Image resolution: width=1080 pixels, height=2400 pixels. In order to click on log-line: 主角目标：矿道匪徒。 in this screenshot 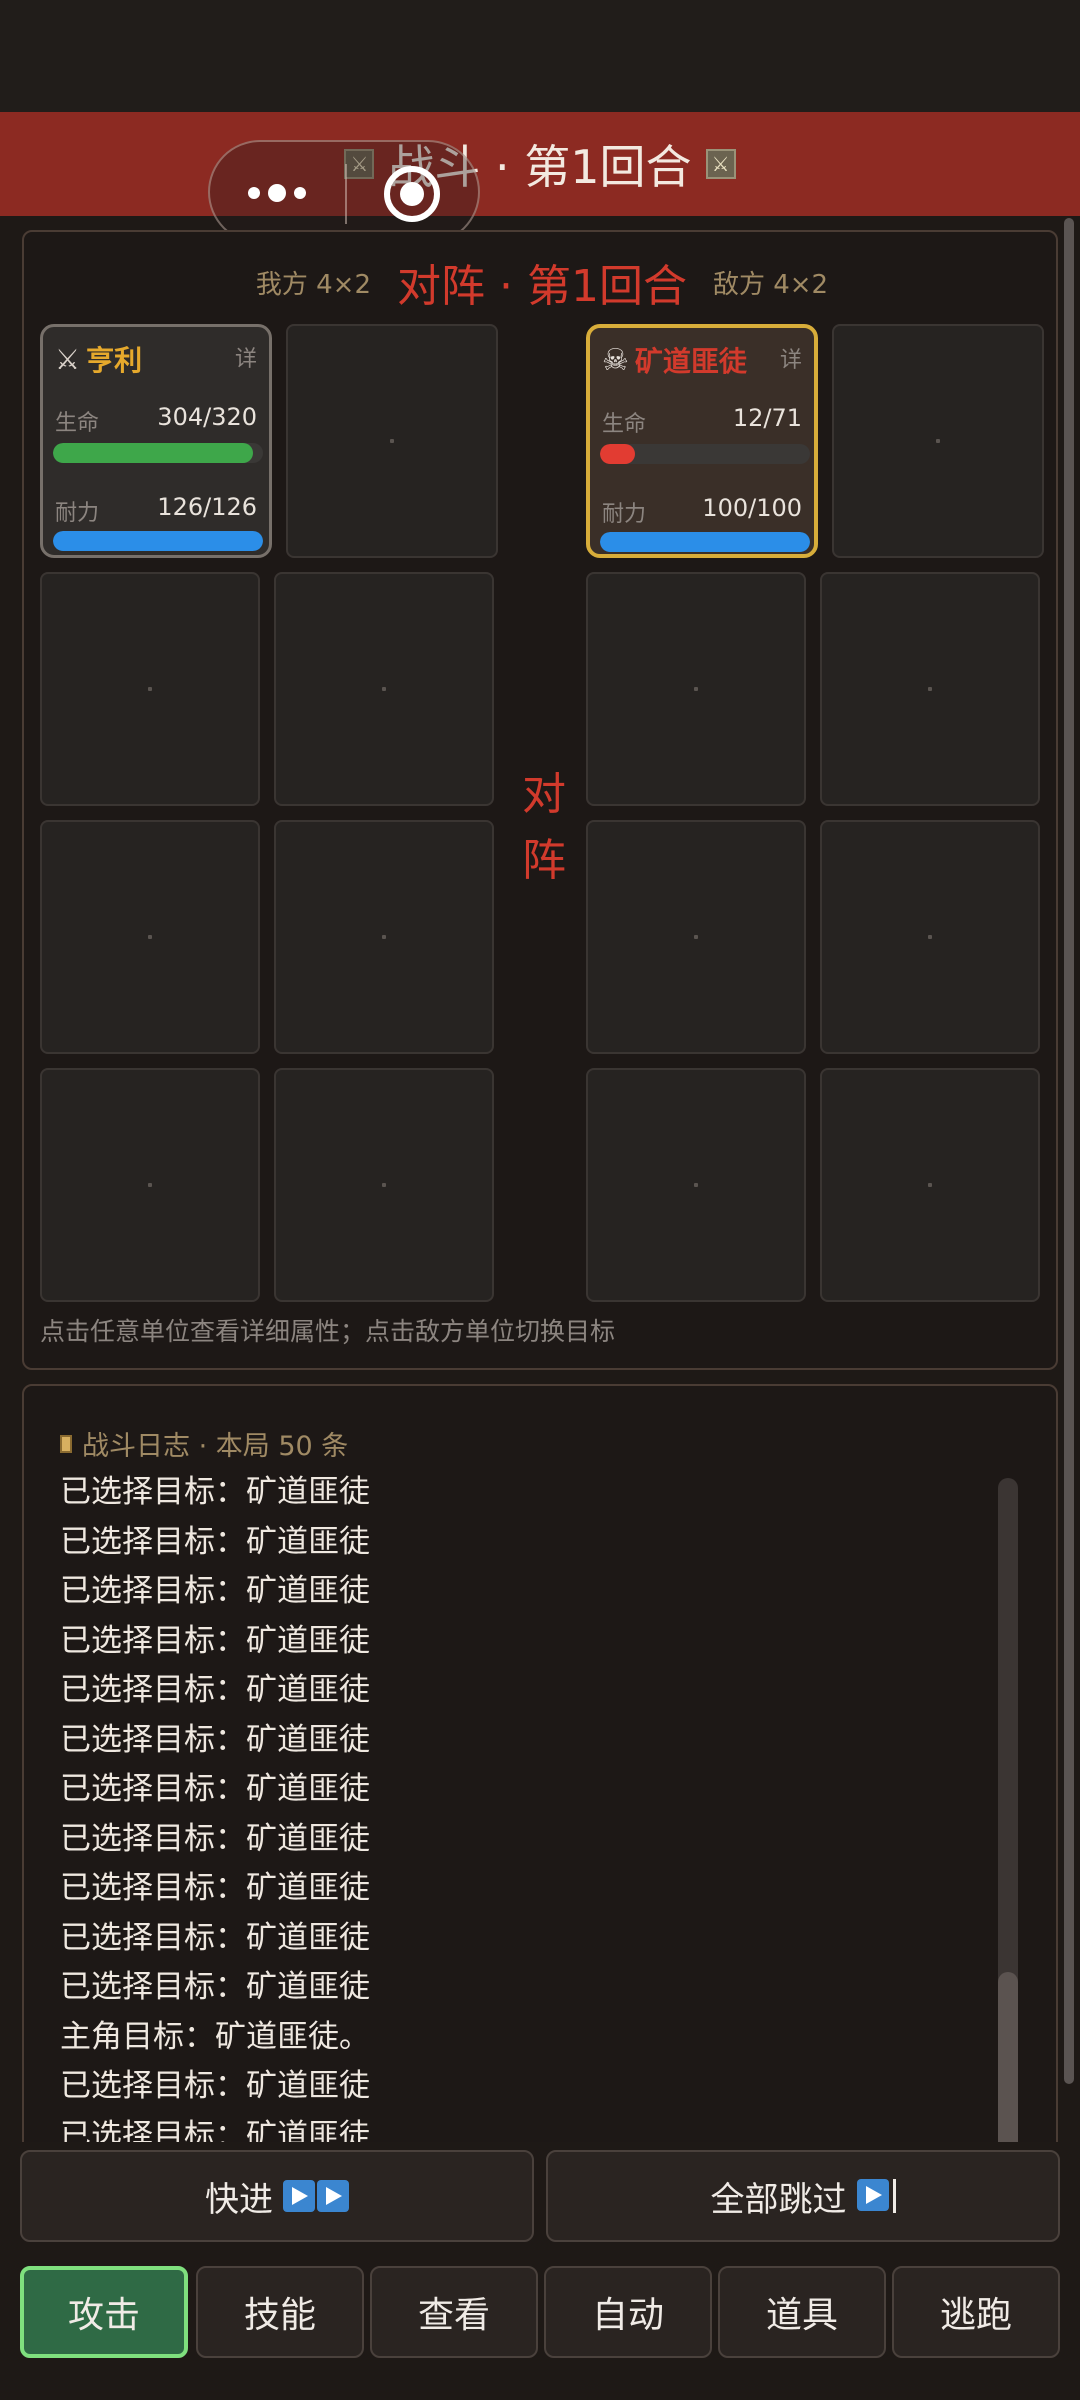, I will do `click(215, 2036)`.